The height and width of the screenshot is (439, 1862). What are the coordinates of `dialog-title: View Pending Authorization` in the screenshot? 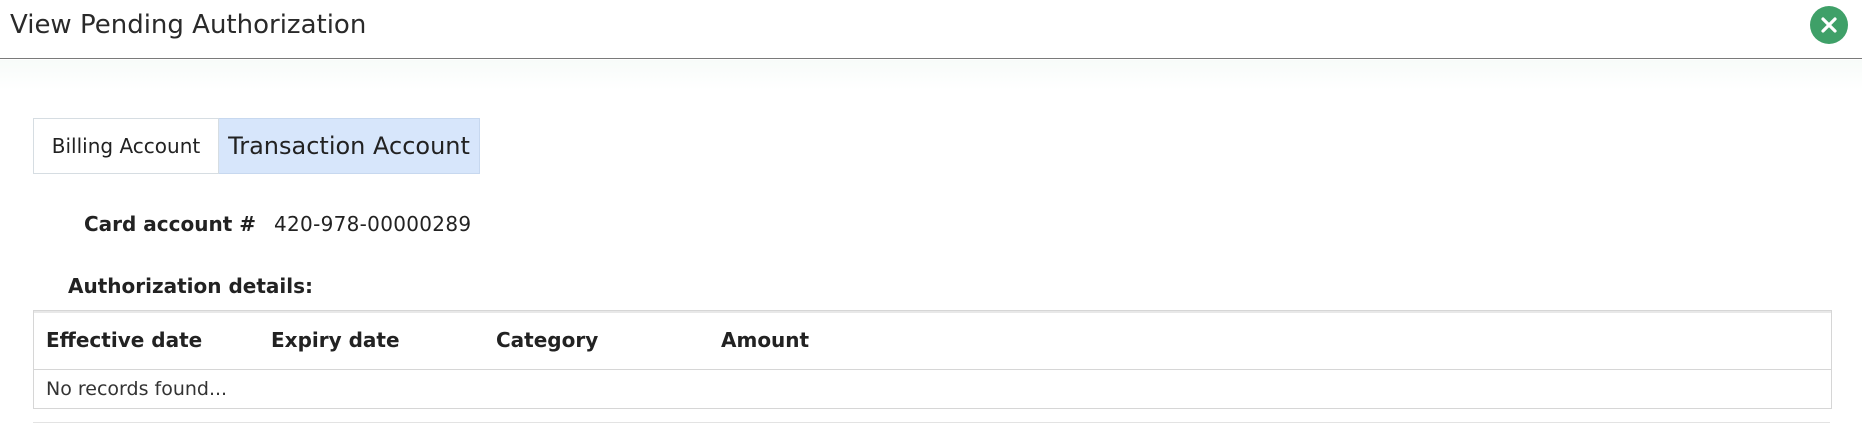 It's located at (188, 25).